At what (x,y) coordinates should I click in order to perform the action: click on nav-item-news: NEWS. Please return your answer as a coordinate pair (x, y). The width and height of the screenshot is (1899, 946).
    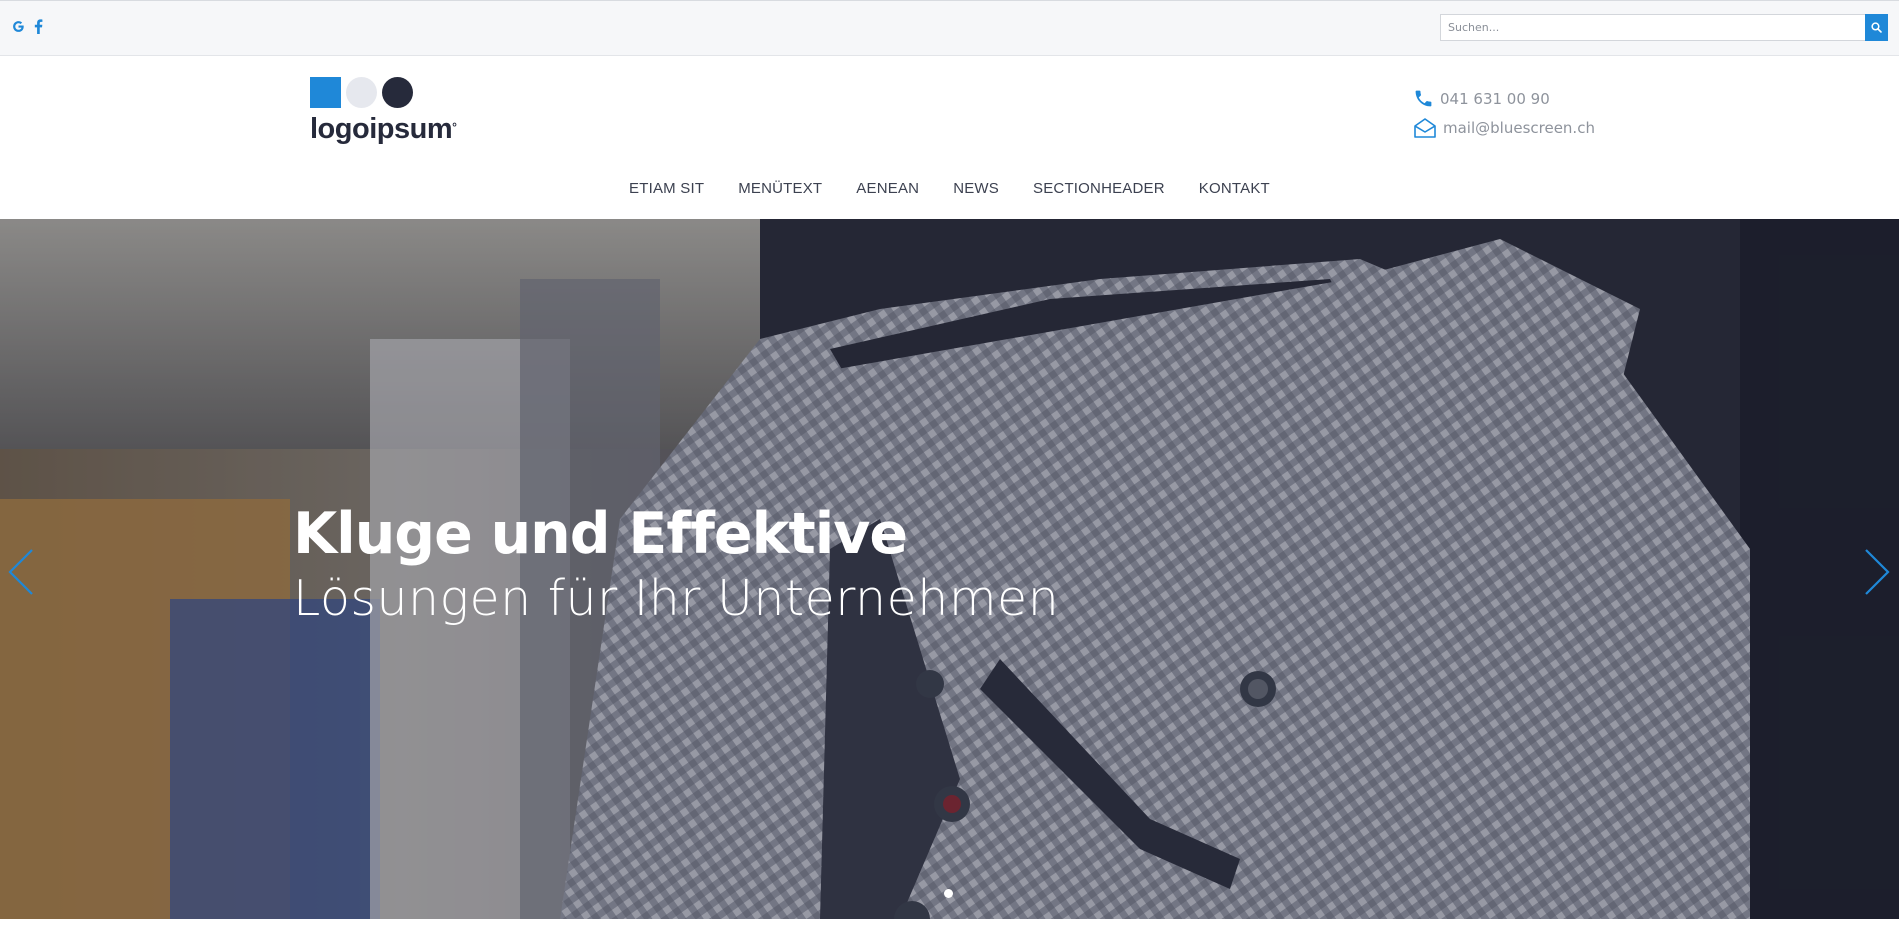
    Looking at the image, I should click on (976, 188).